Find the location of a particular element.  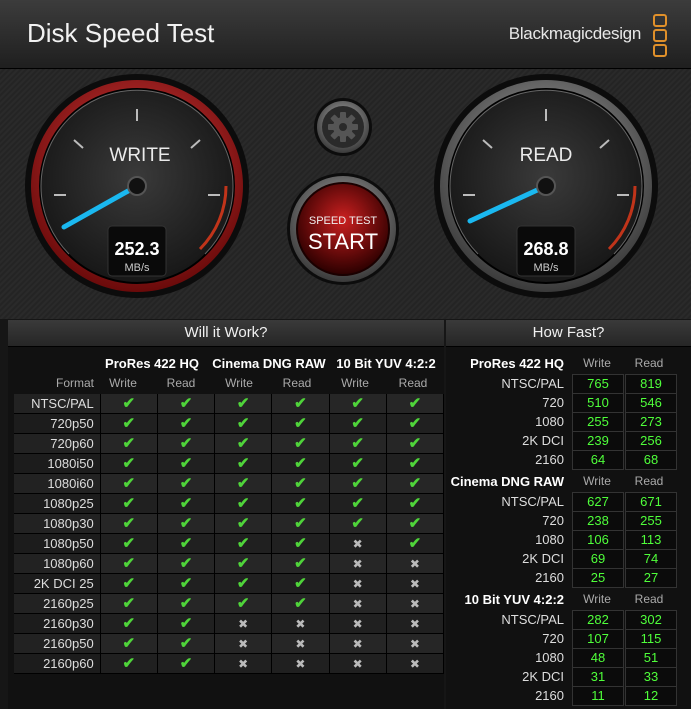

how-fast-write-value: 239 is located at coordinates (598, 441).